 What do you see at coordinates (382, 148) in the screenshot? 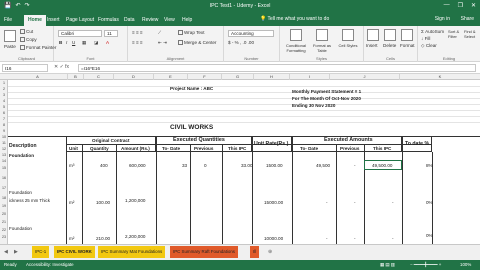
I see `header-ea-this-ipc: This IPC` at bounding box center [382, 148].